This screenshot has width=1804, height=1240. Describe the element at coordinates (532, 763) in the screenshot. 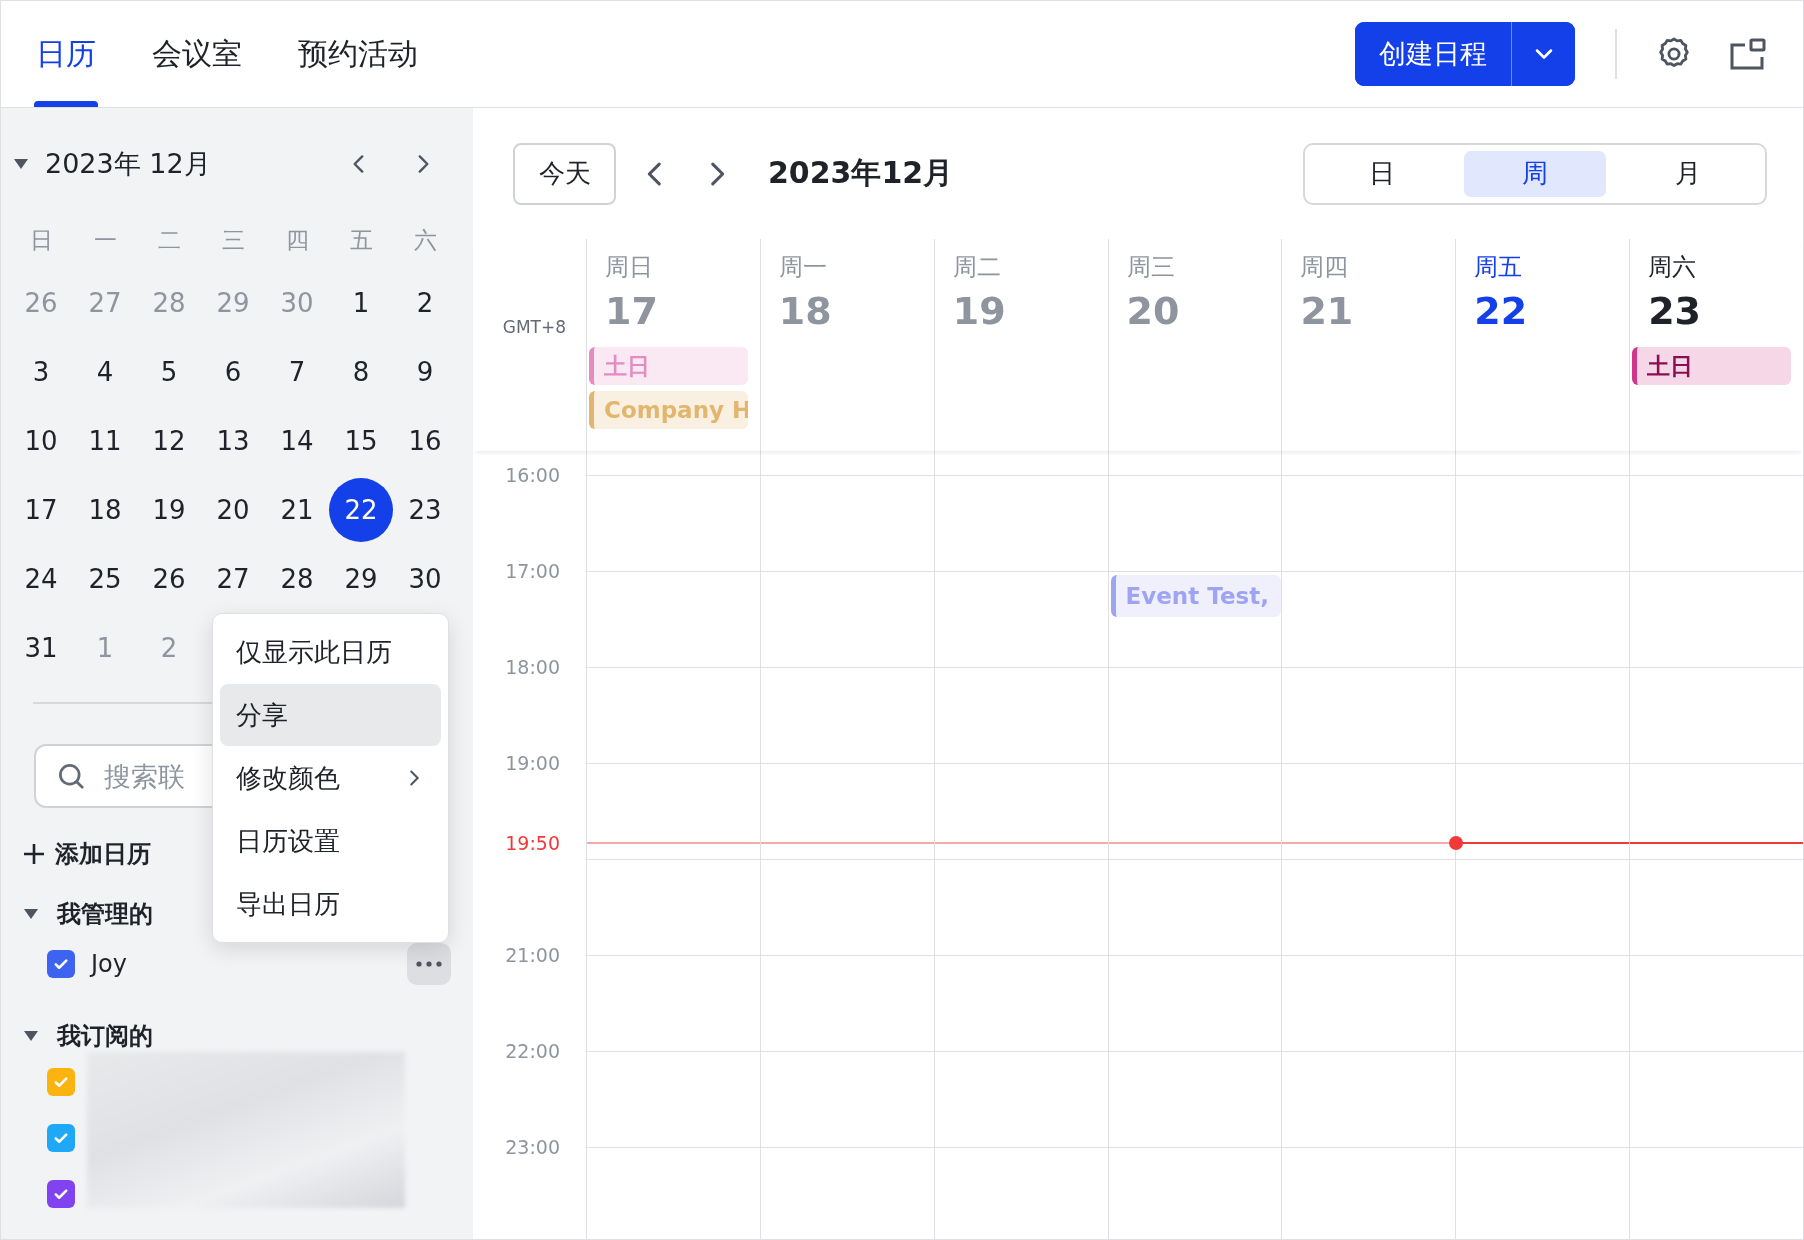

I see `hour-label: 19:00` at that location.